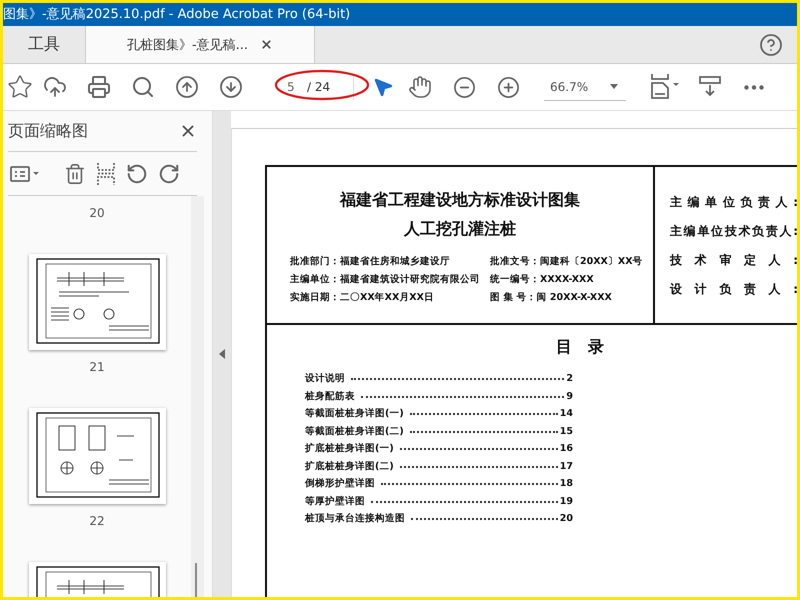 This screenshot has width=800, height=600. What do you see at coordinates (569, 397) in the screenshot?
I see `page-reference: 9` at bounding box center [569, 397].